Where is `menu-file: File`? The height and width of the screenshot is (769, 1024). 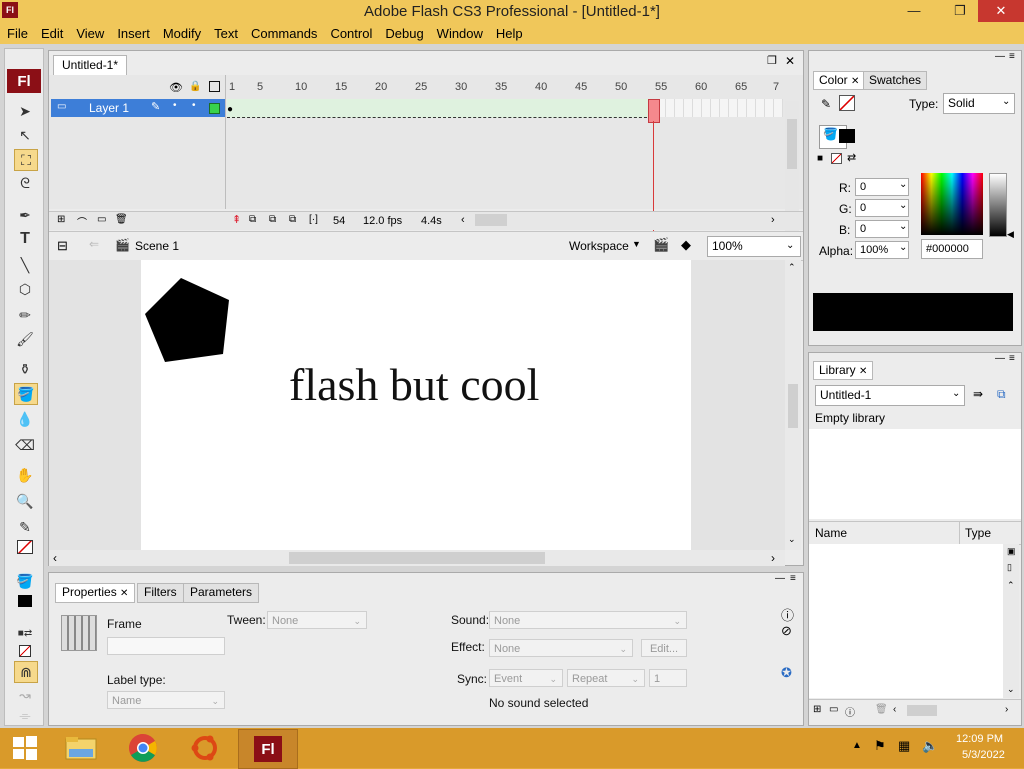 menu-file: File is located at coordinates (17, 32).